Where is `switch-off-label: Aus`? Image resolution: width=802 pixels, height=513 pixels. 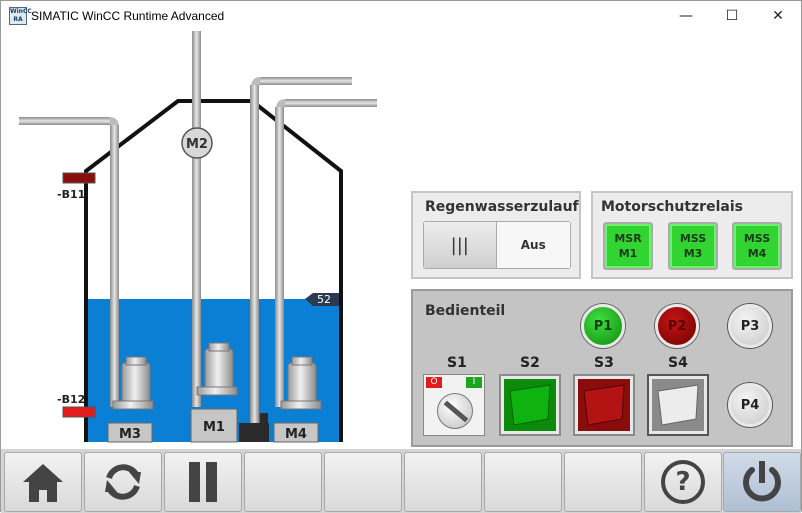
switch-off-label: Aus is located at coordinates (533, 245).